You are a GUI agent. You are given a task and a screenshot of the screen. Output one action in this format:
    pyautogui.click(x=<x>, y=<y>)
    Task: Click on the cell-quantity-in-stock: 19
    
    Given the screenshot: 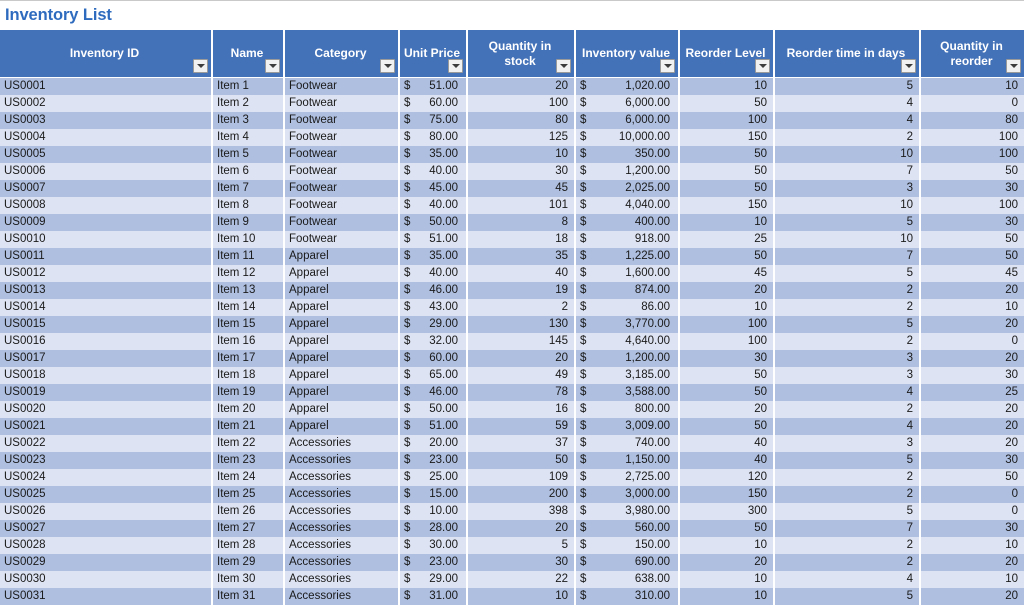 What is the action you would take?
    pyautogui.click(x=522, y=290)
    